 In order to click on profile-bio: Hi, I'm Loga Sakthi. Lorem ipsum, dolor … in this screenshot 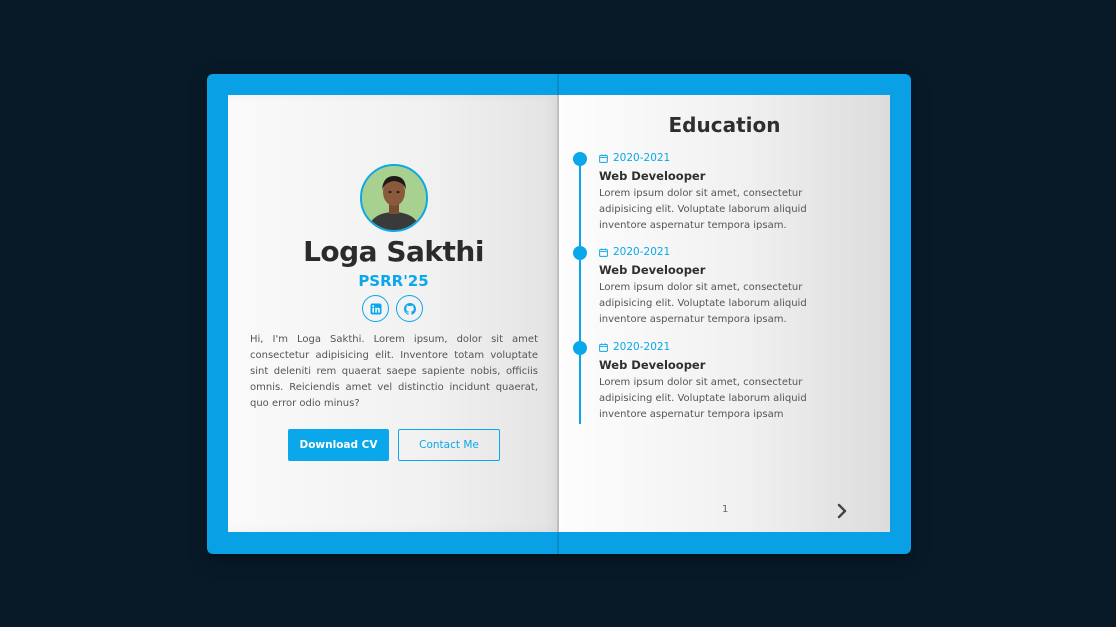, I will do `click(394, 371)`.